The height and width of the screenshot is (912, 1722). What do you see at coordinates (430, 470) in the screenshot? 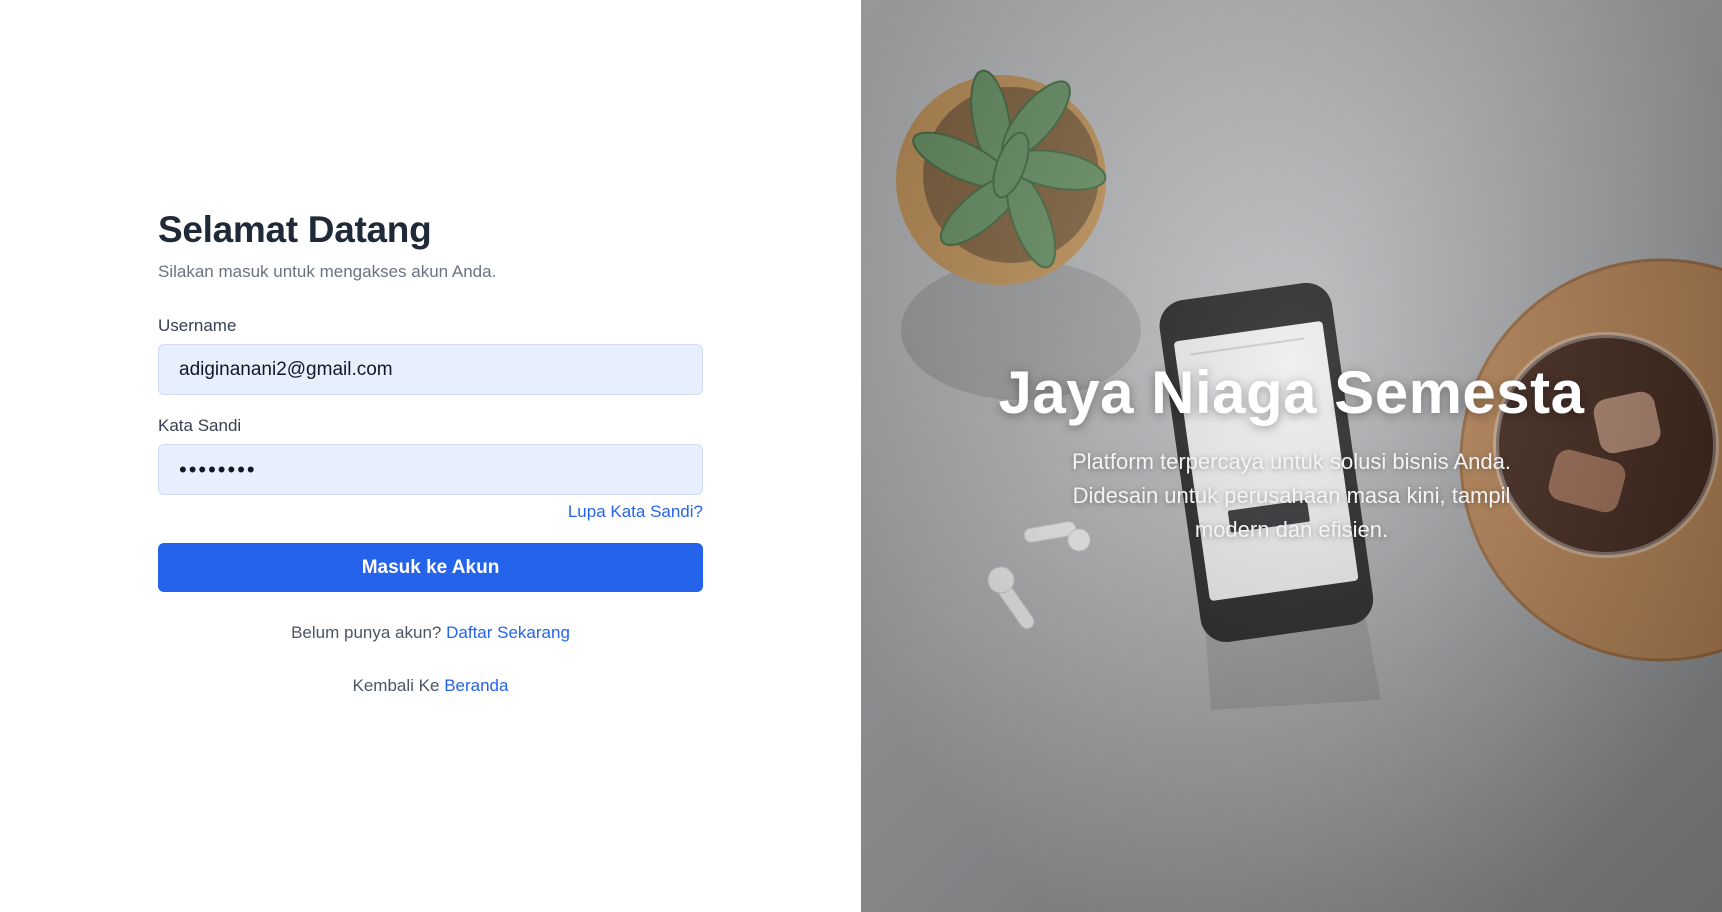
I see `password-input` at bounding box center [430, 470].